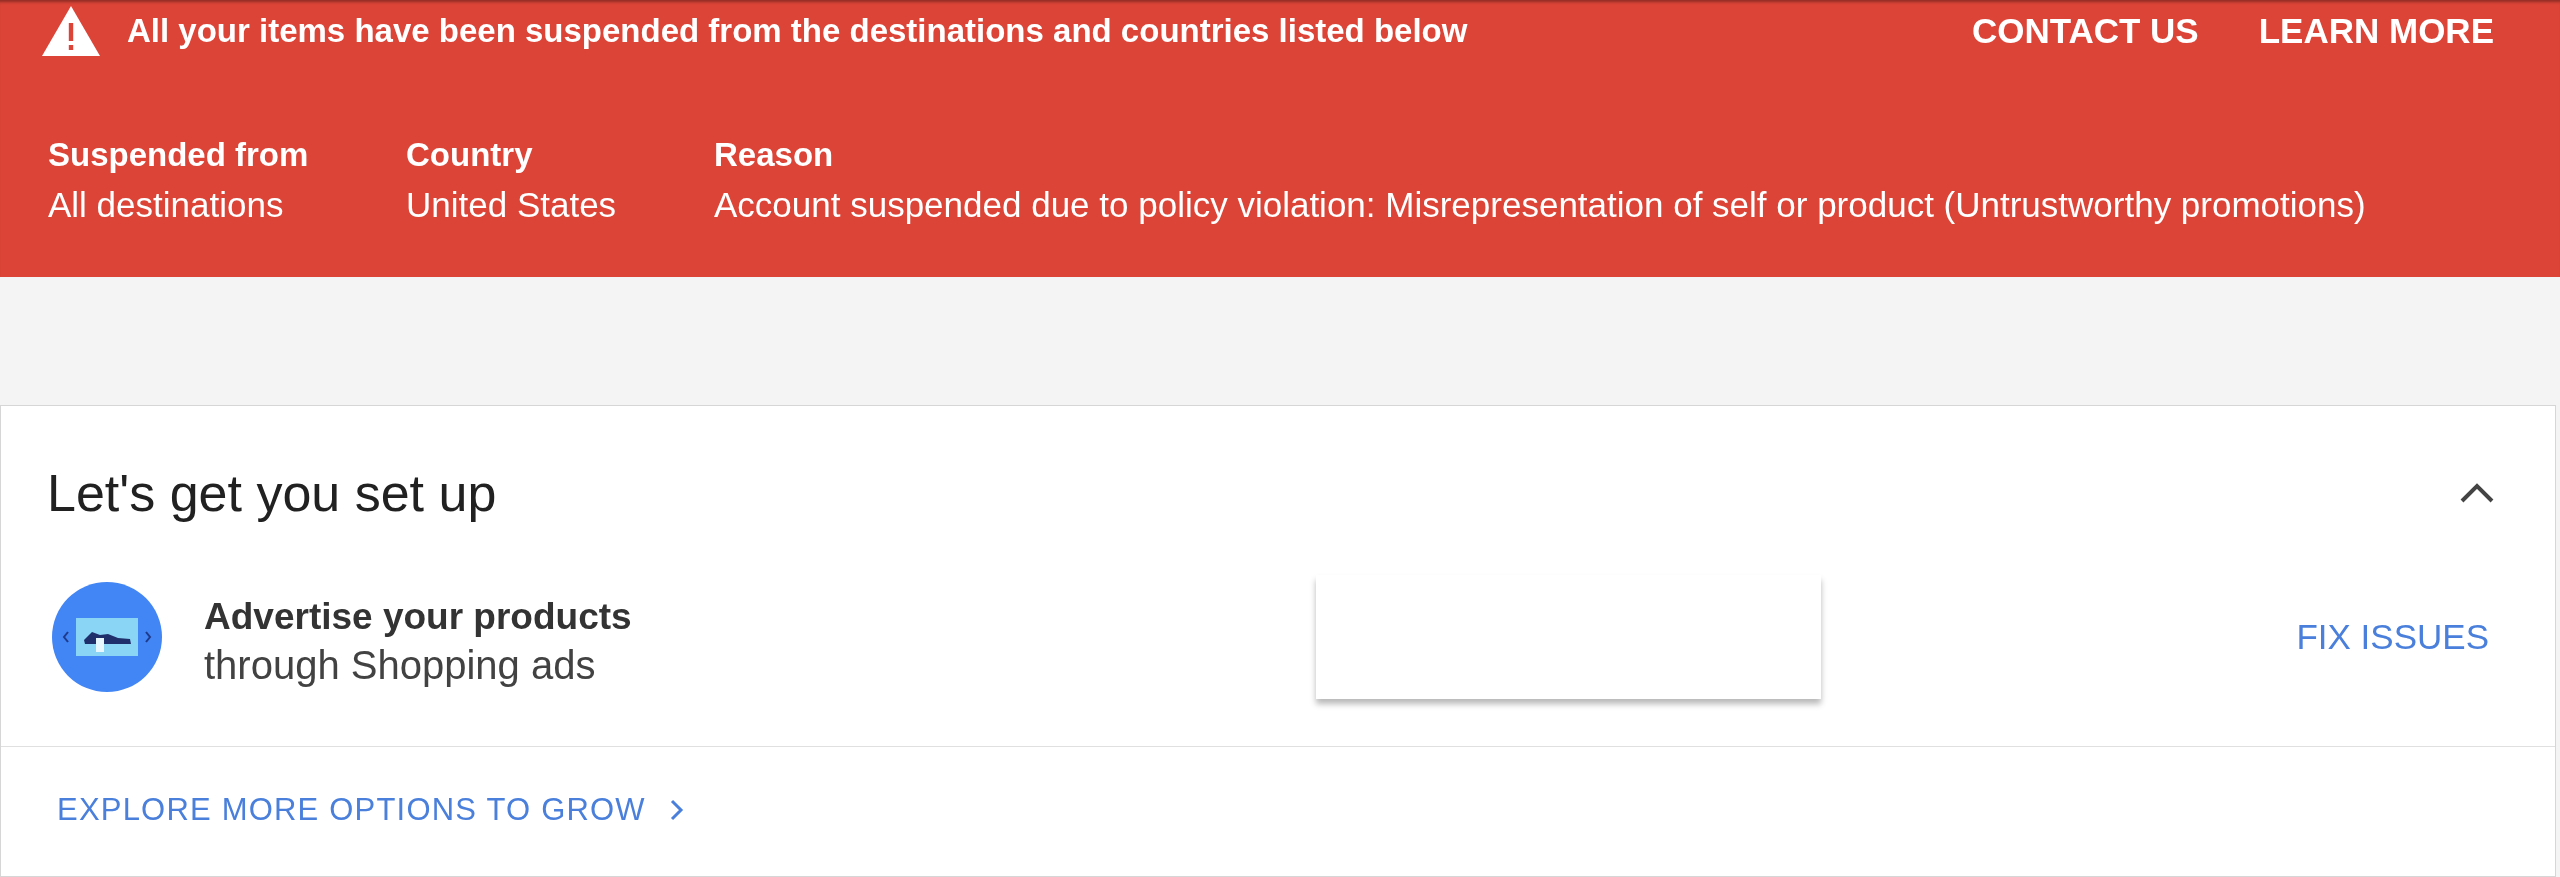 The image size is (2560, 877). Describe the element at coordinates (676, 810) in the screenshot. I see `chevron-right-icon` at that location.